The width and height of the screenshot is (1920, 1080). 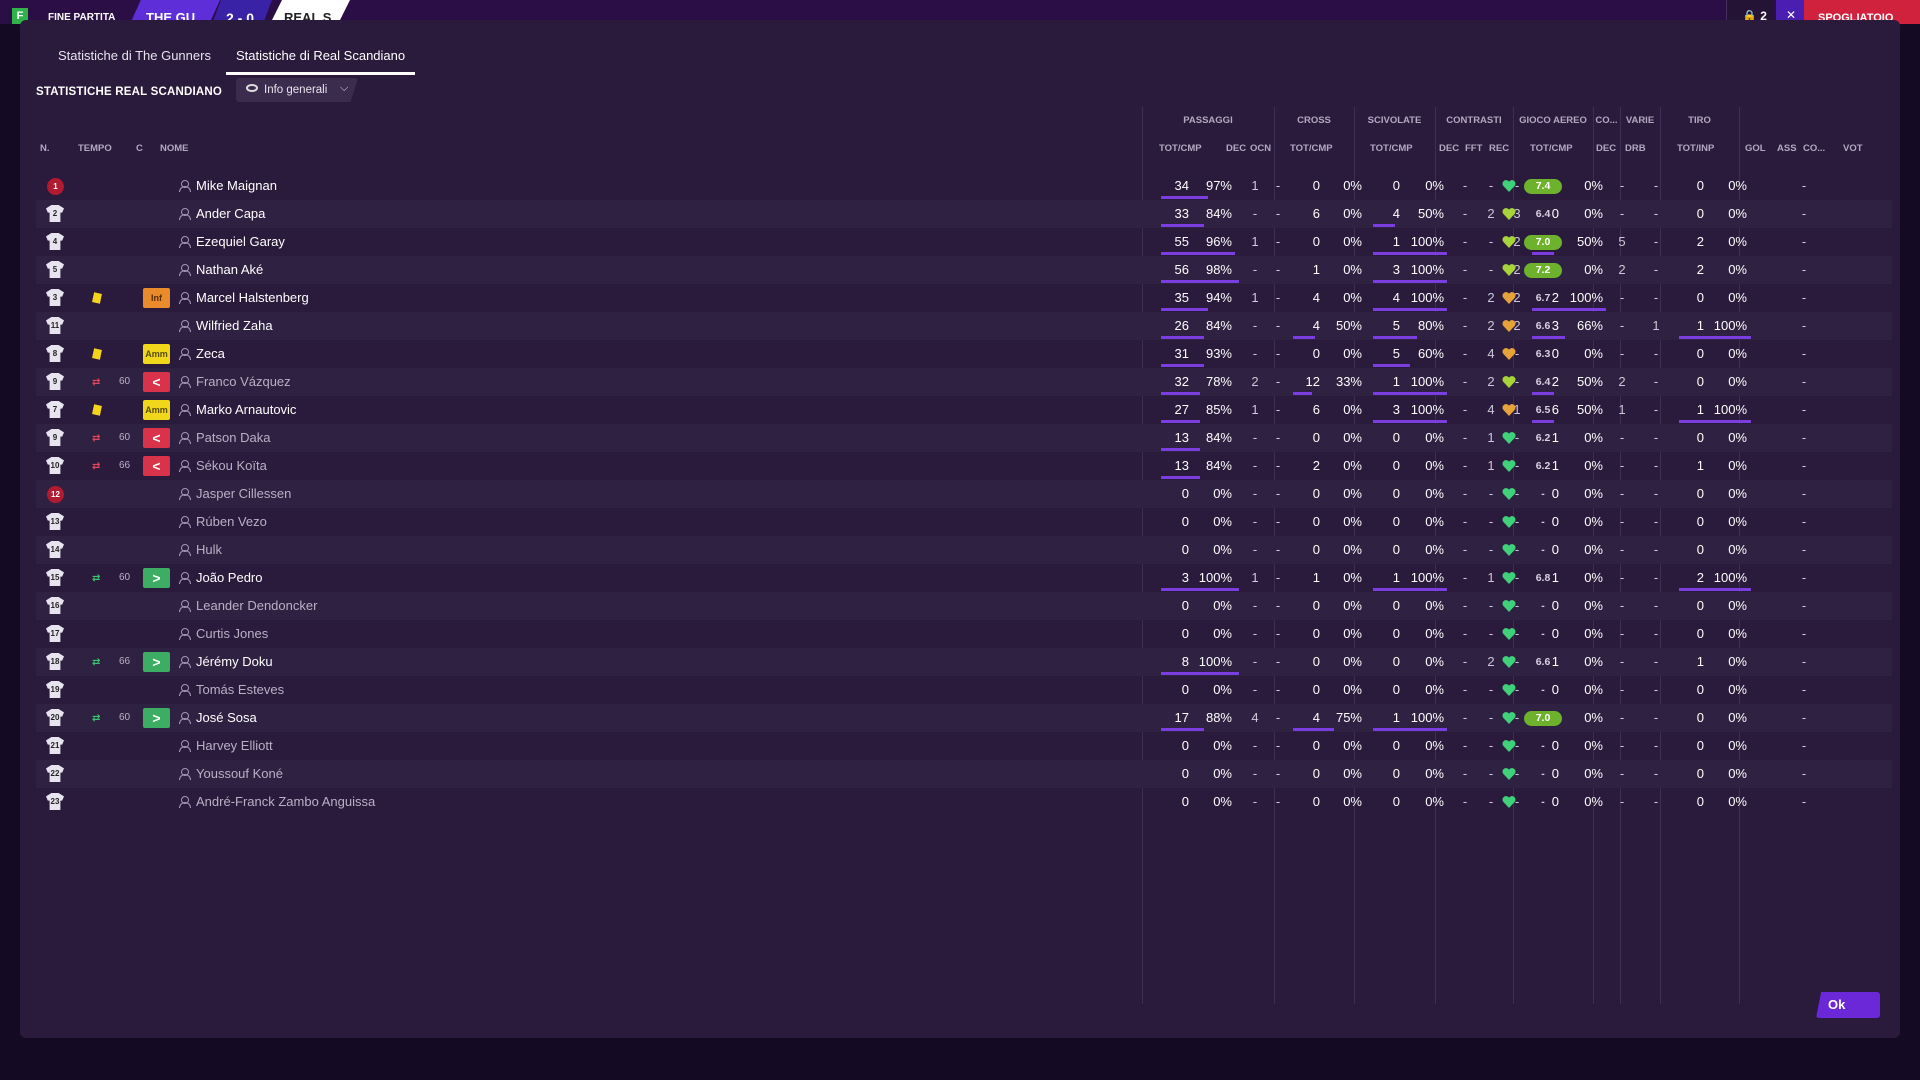 I want to click on player-name: Nathan Aké, so click(x=229, y=270).